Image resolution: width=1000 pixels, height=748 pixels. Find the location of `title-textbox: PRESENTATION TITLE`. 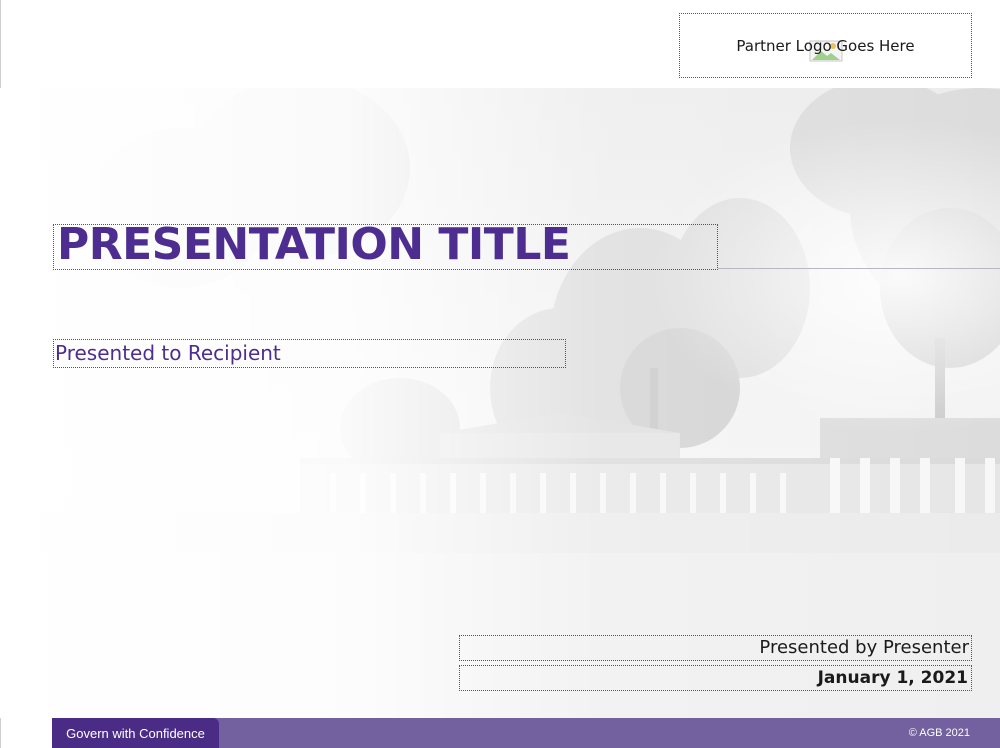

title-textbox: PRESENTATION TITLE is located at coordinates (385, 244).